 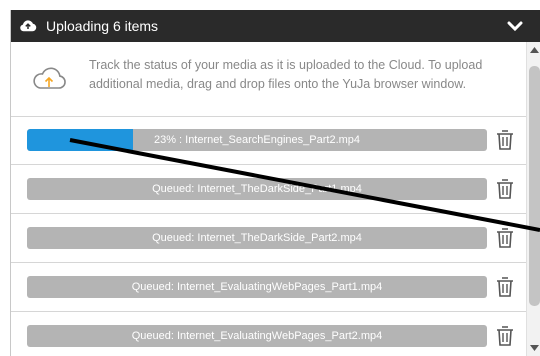 I want to click on upload-progress-label: 23% : Internet_SearchEngines_Part2.mp4, so click(x=257, y=140).